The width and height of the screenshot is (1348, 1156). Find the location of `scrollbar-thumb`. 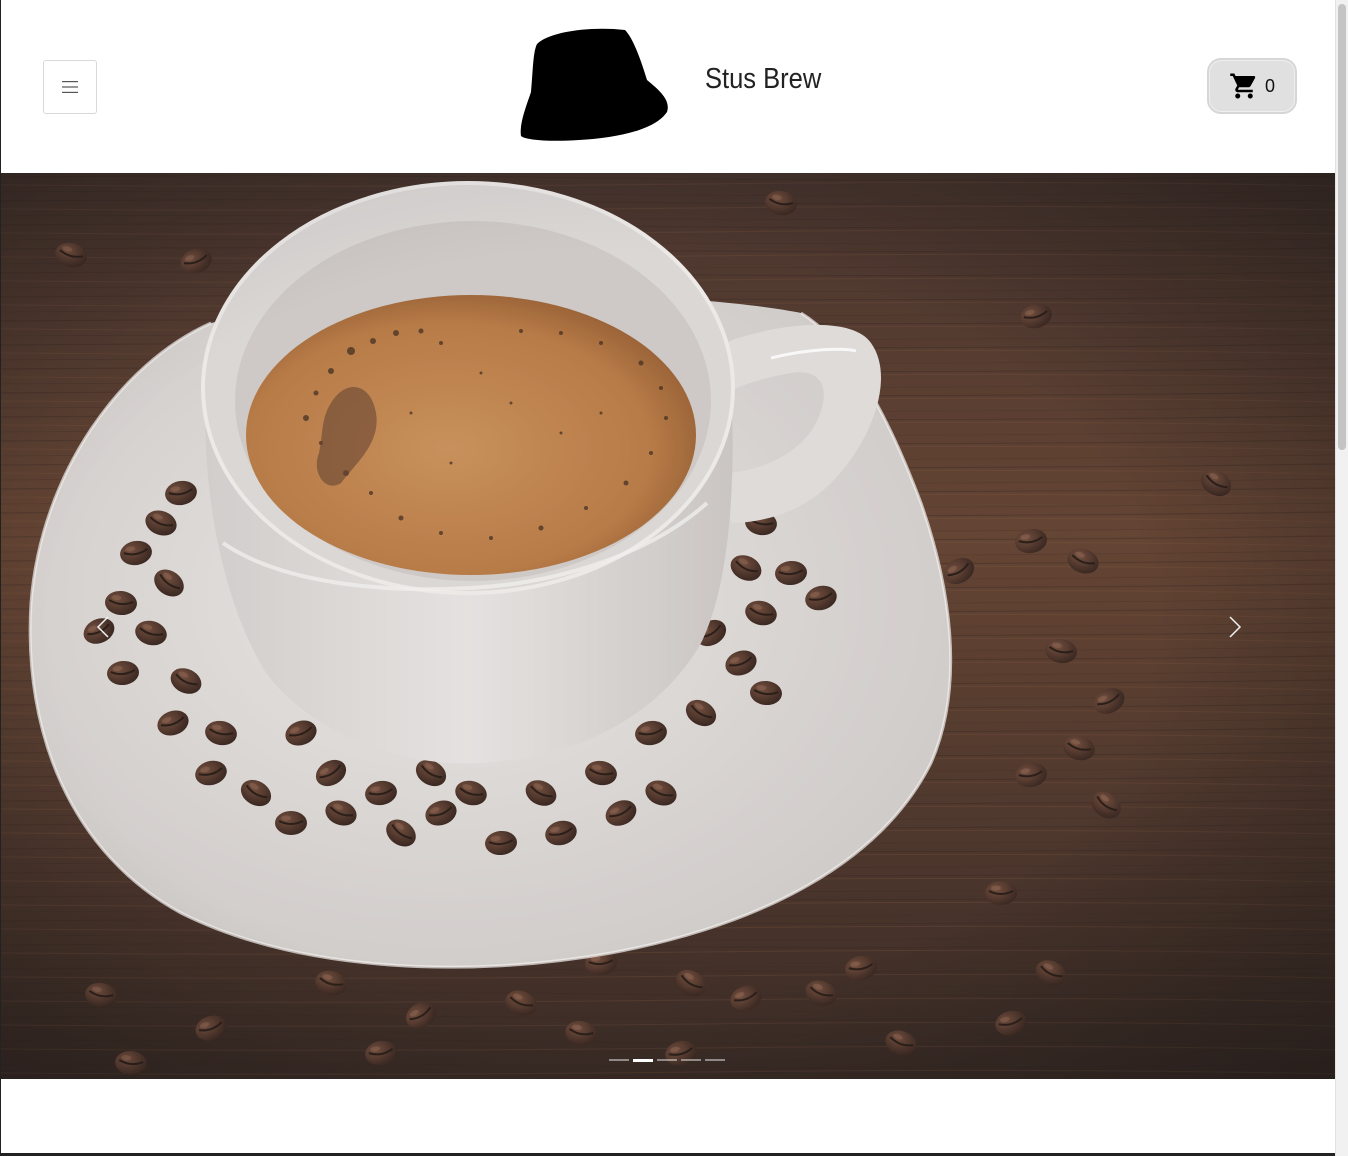

scrollbar-thumb is located at coordinates (1342, 227).